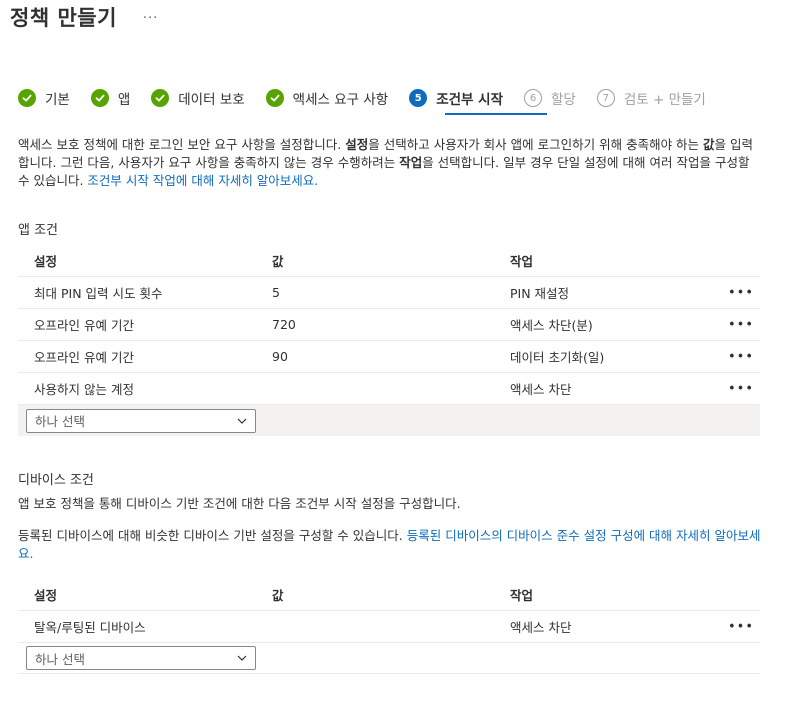 The image size is (786, 705). I want to click on app-conditions-title: 앱 조건, so click(38, 230).